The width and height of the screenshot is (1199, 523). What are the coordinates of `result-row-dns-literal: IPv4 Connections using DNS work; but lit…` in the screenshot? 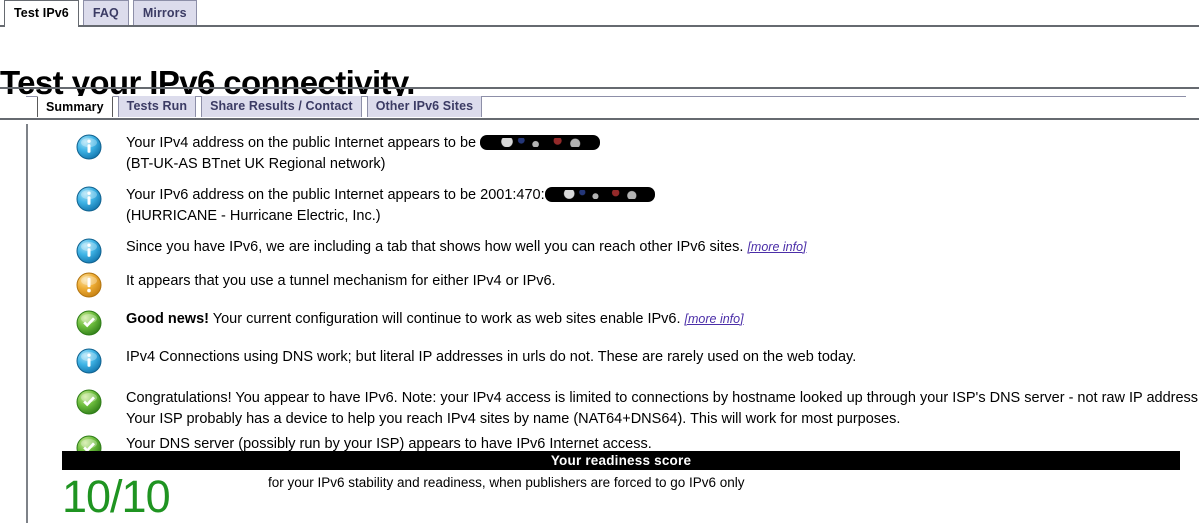 It's located at (630, 360).